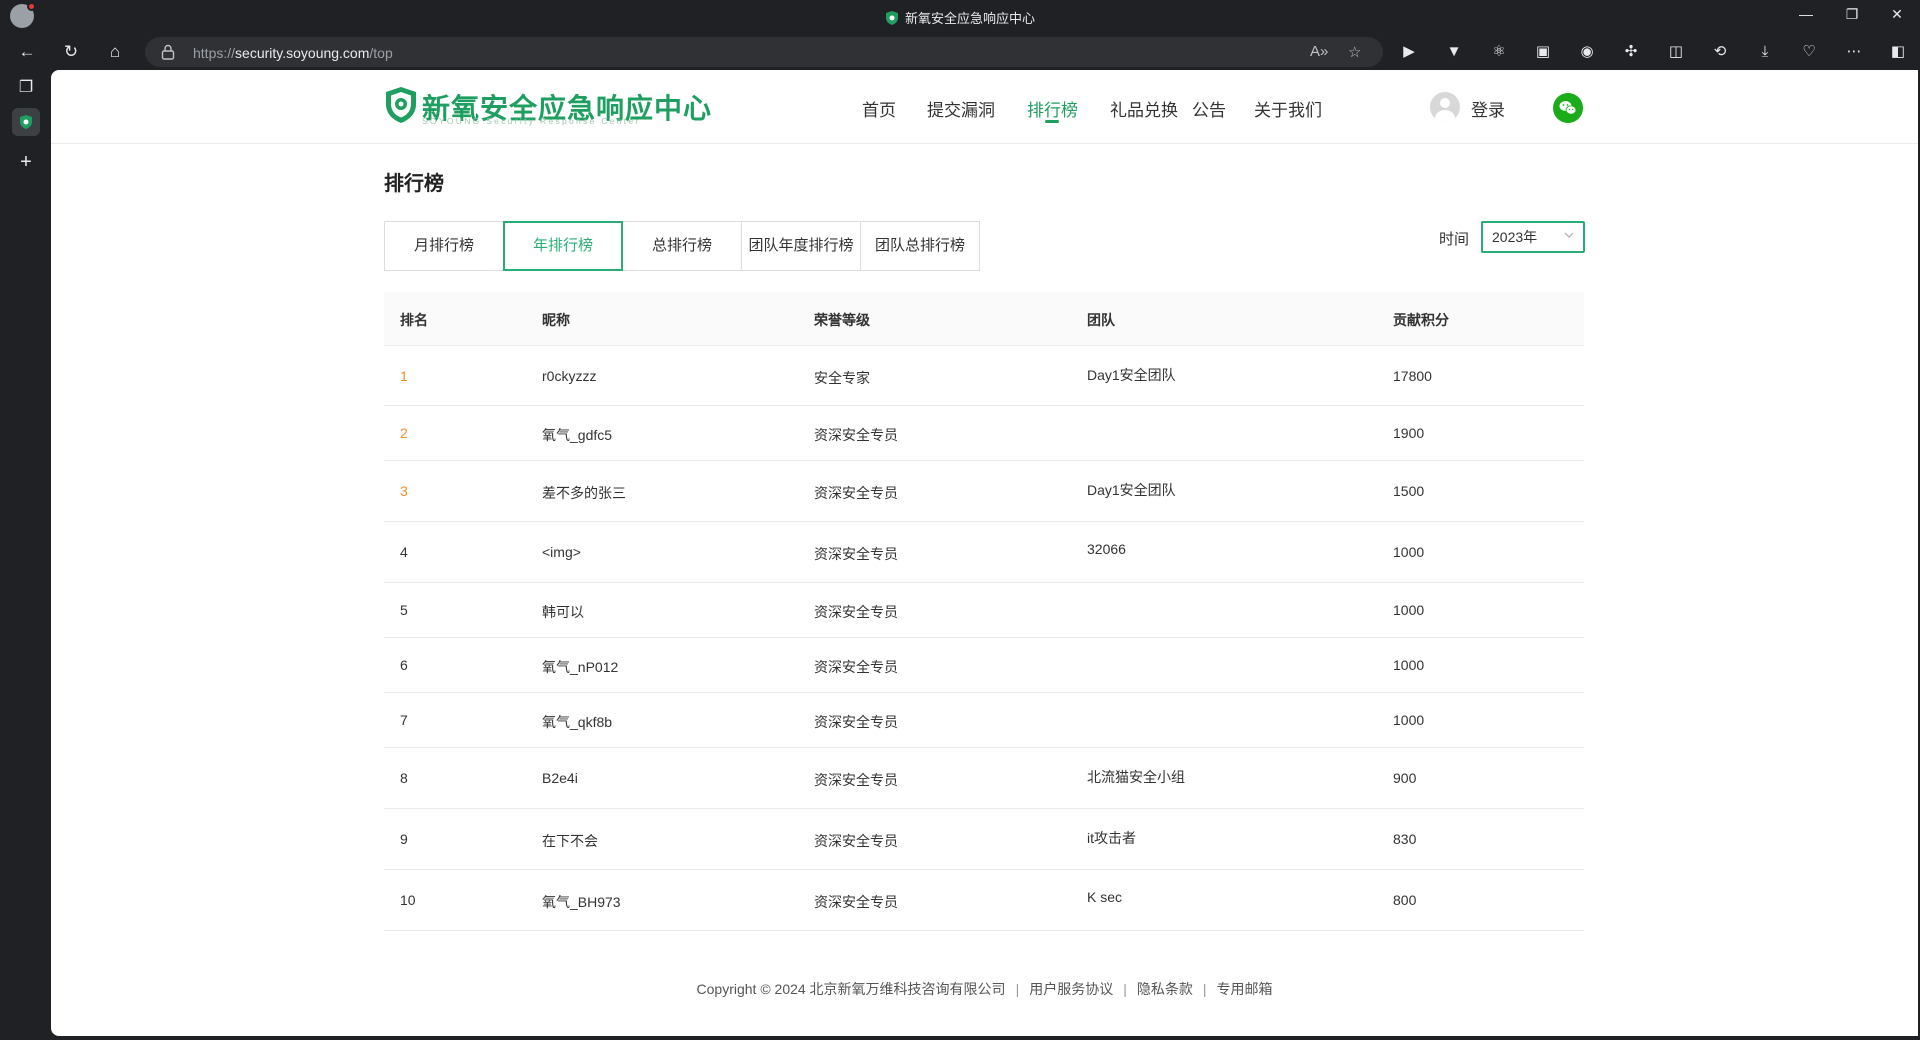 The width and height of the screenshot is (1920, 1040). What do you see at coordinates (1765, 52) in the screenshot?
I see `downloads-icon: ⤓` at bounding box center [1765, 52].